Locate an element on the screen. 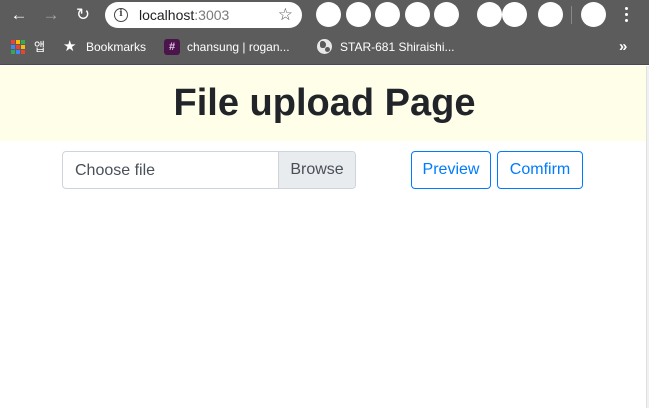 The image size is (649, 408). page-title: File upload Page is located at coordinates (324, 103).